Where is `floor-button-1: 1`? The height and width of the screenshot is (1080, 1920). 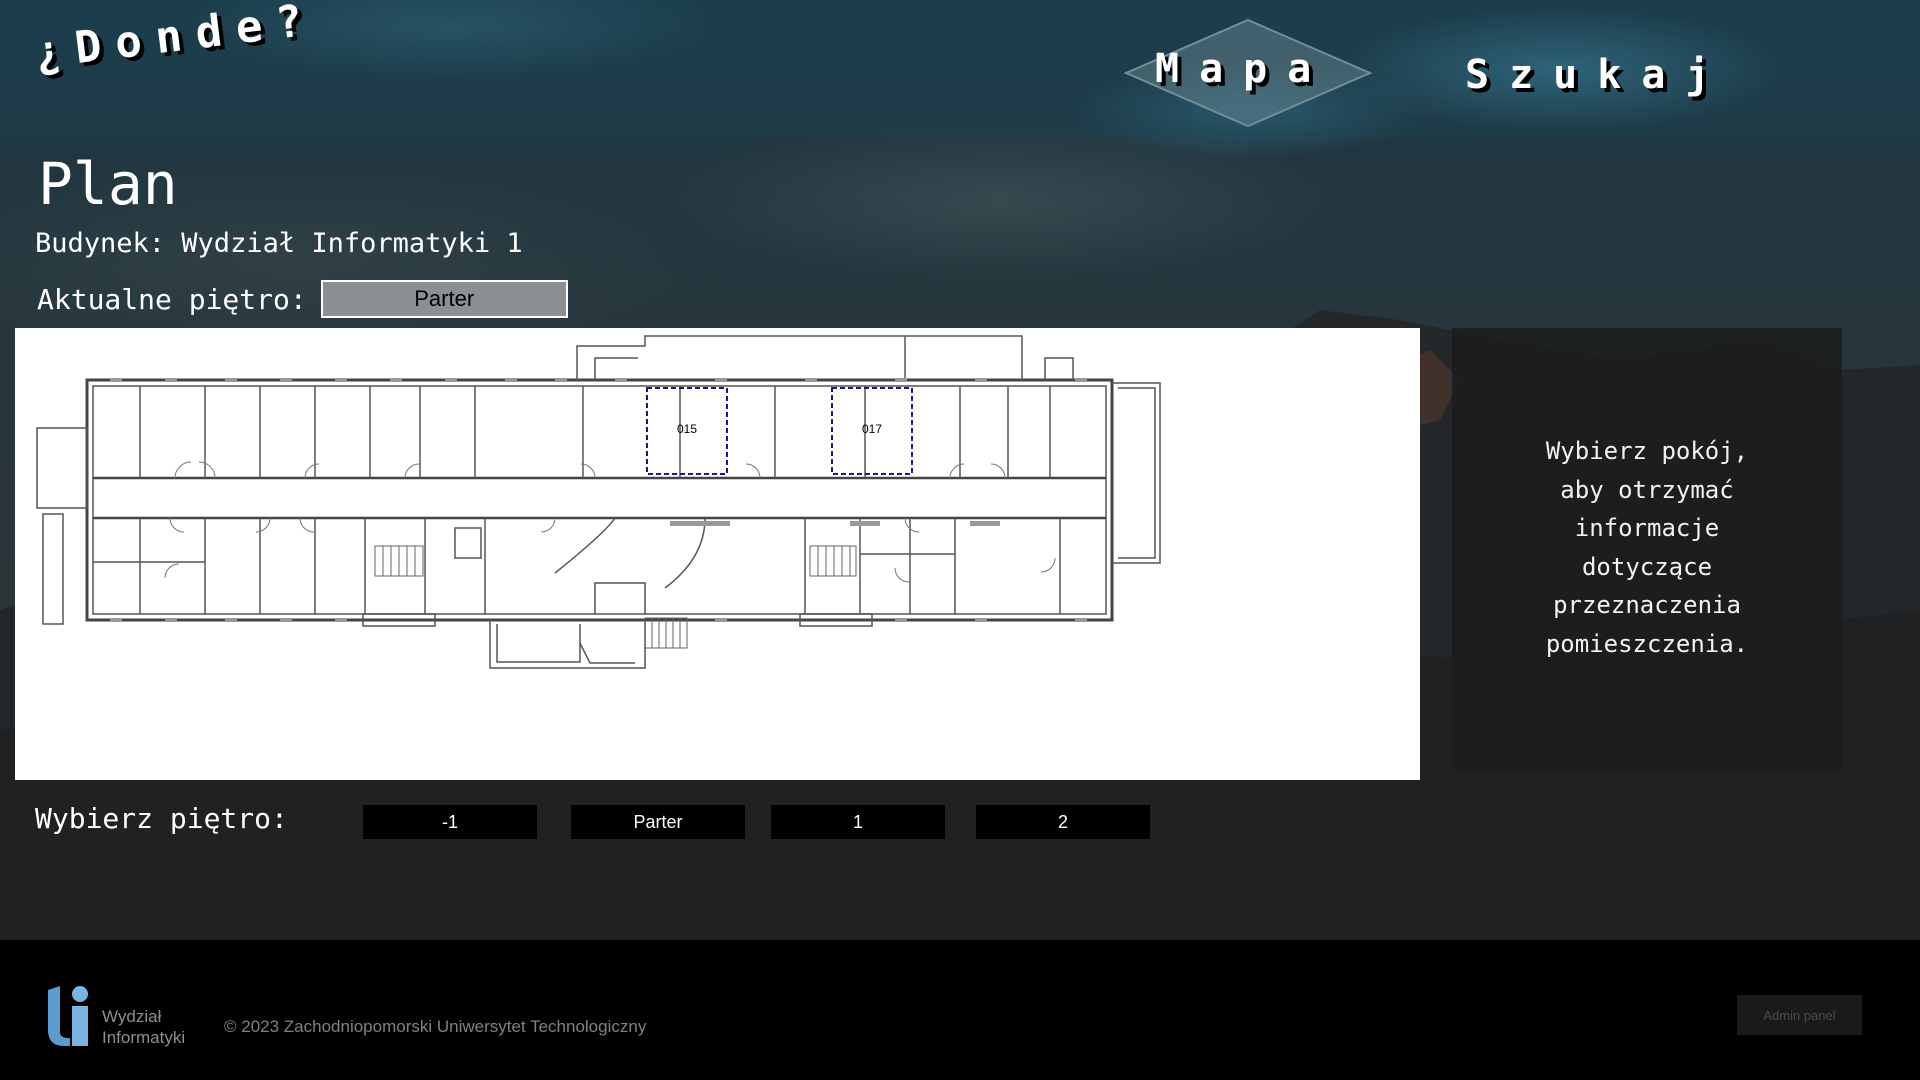
floor-button-1: 1 is located at coordinates (858, 822).